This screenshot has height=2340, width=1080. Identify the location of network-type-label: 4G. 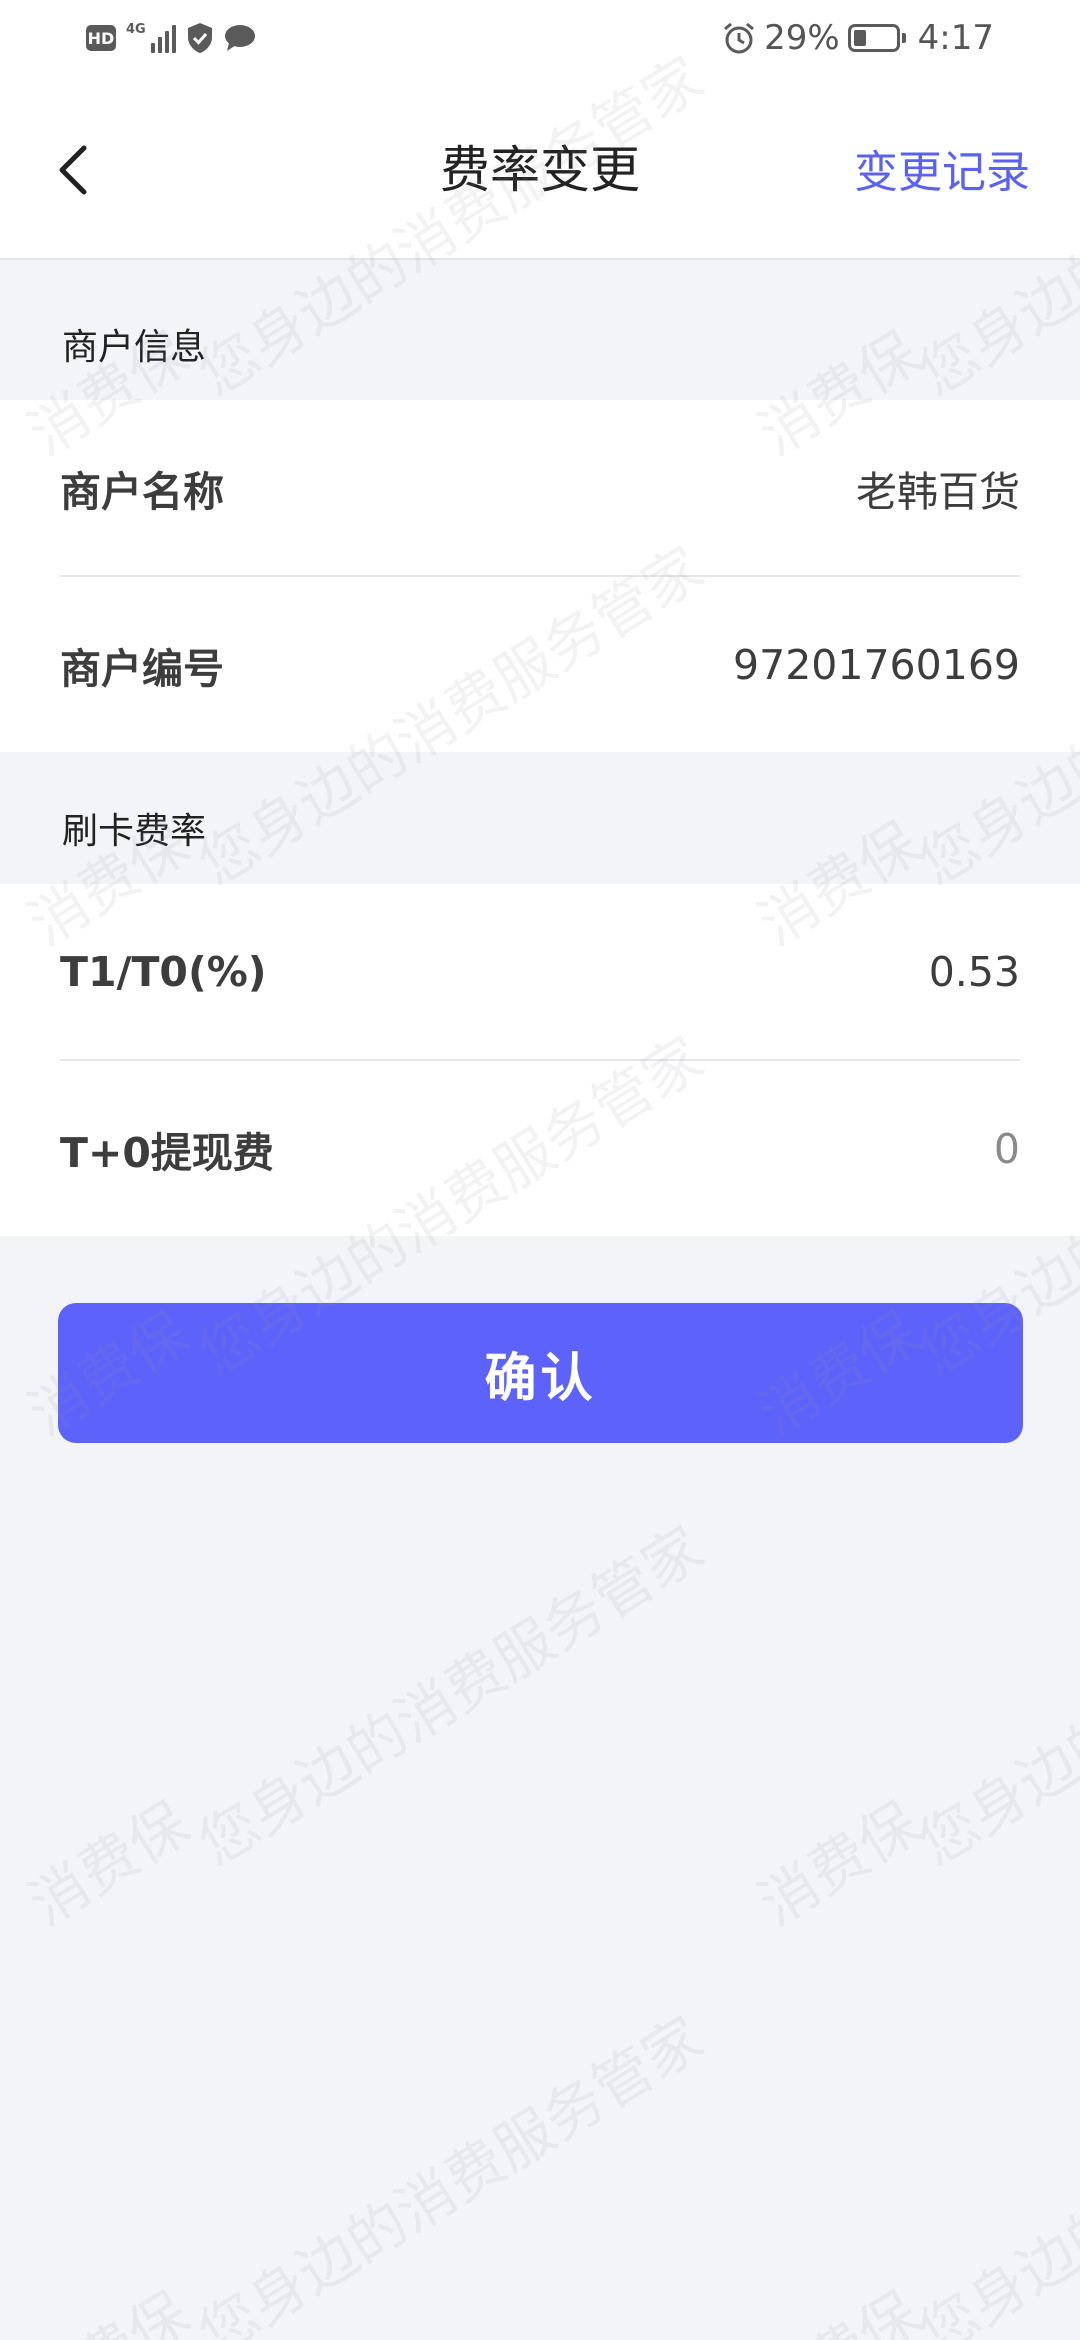
(136, 29).